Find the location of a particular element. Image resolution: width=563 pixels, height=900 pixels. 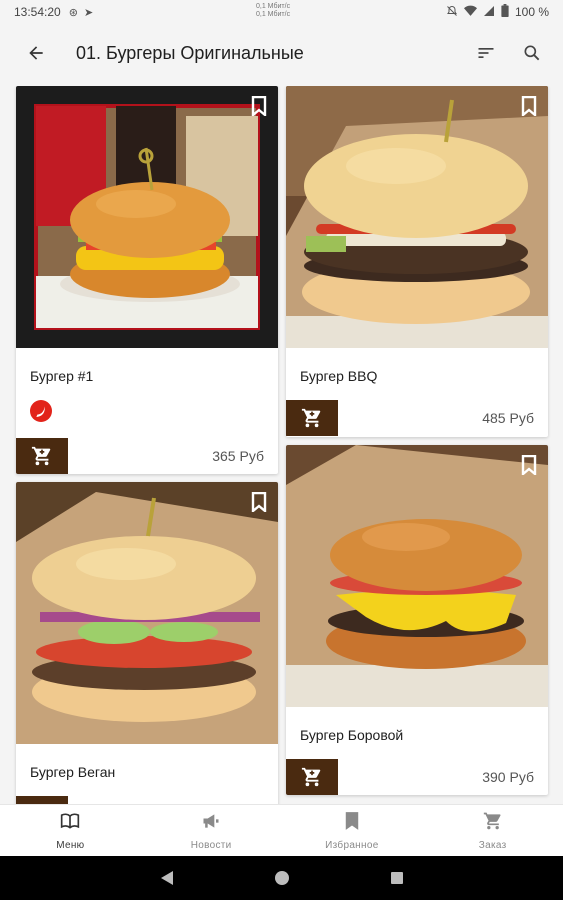

arrow-back-icon is located at coordinates (36, 53).